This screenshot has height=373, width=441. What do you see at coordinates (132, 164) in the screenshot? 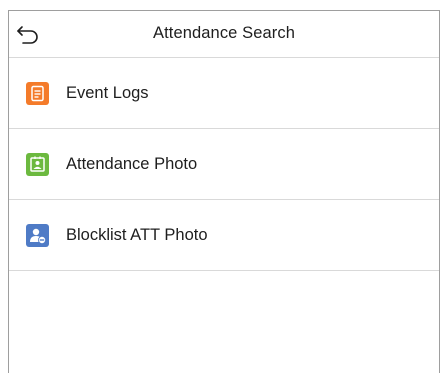
I see `menu-item-label: Attendance Photo` at bounding box center [132, 164].